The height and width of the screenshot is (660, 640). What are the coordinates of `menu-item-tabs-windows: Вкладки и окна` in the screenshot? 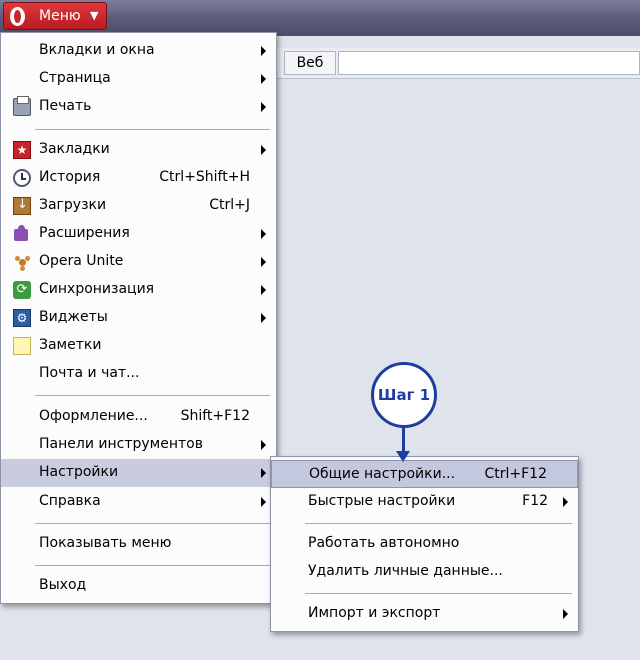 It's located at (138, 51).